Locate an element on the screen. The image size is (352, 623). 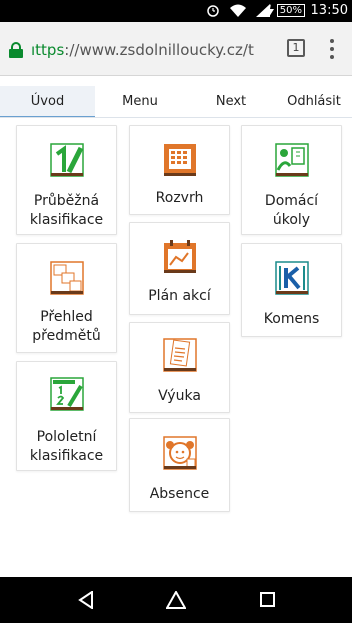
top-nav: Úvod Menu Next Odhlásit is located at coordinates (176, 102).